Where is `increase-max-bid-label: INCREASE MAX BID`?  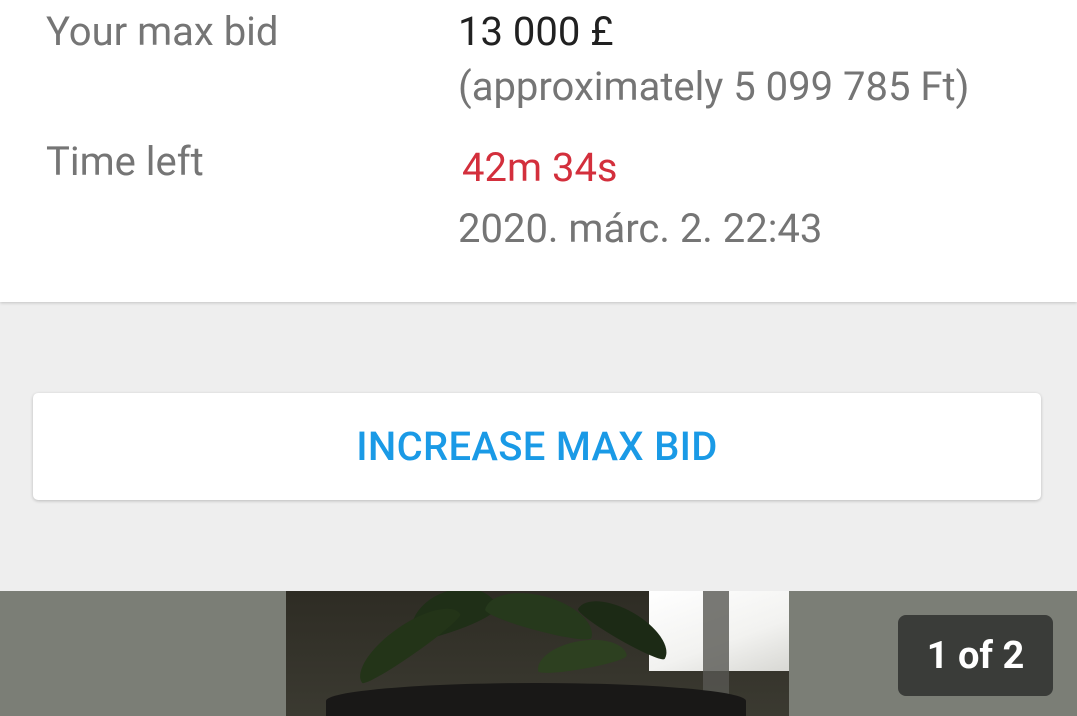 increase-max-bid-label: INCREASE MAX BID is located at coordinates (537, 446).